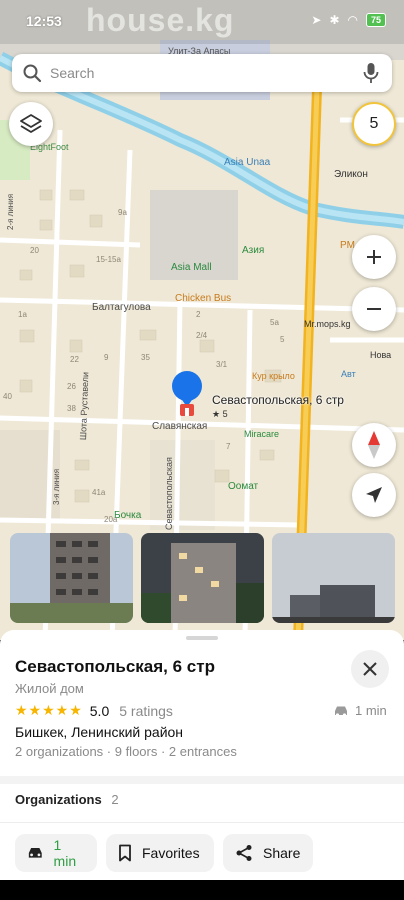 This screenshot has height=900, width=404. What do you see at coordinates (380, 355) in the screenshot?
I see `poi-novo: Нова` at bounding box center [380, 355].